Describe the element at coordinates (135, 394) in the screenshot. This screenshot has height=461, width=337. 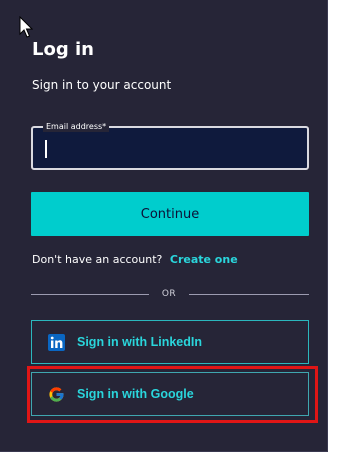
I see `google-signin-label: Sign in with Google` at that location.